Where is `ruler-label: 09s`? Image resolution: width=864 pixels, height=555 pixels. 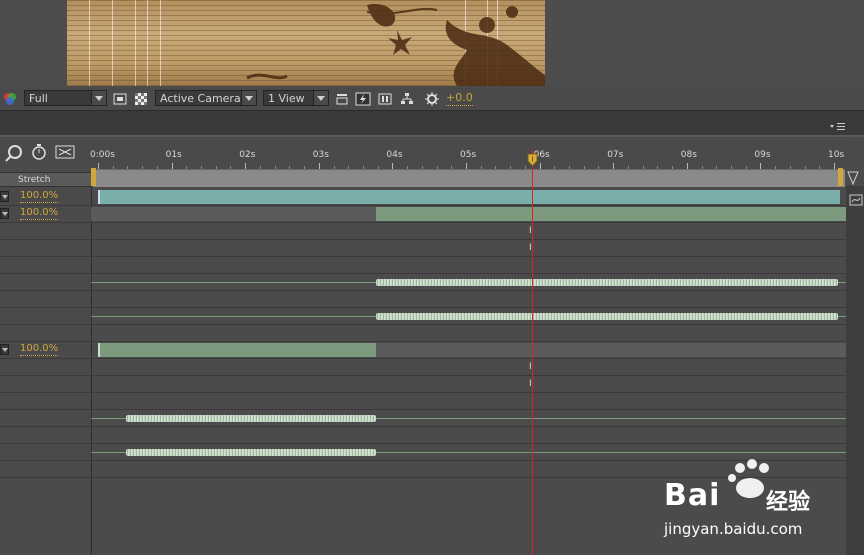 ruler-label: 09s is located at coordinates (762, 155).